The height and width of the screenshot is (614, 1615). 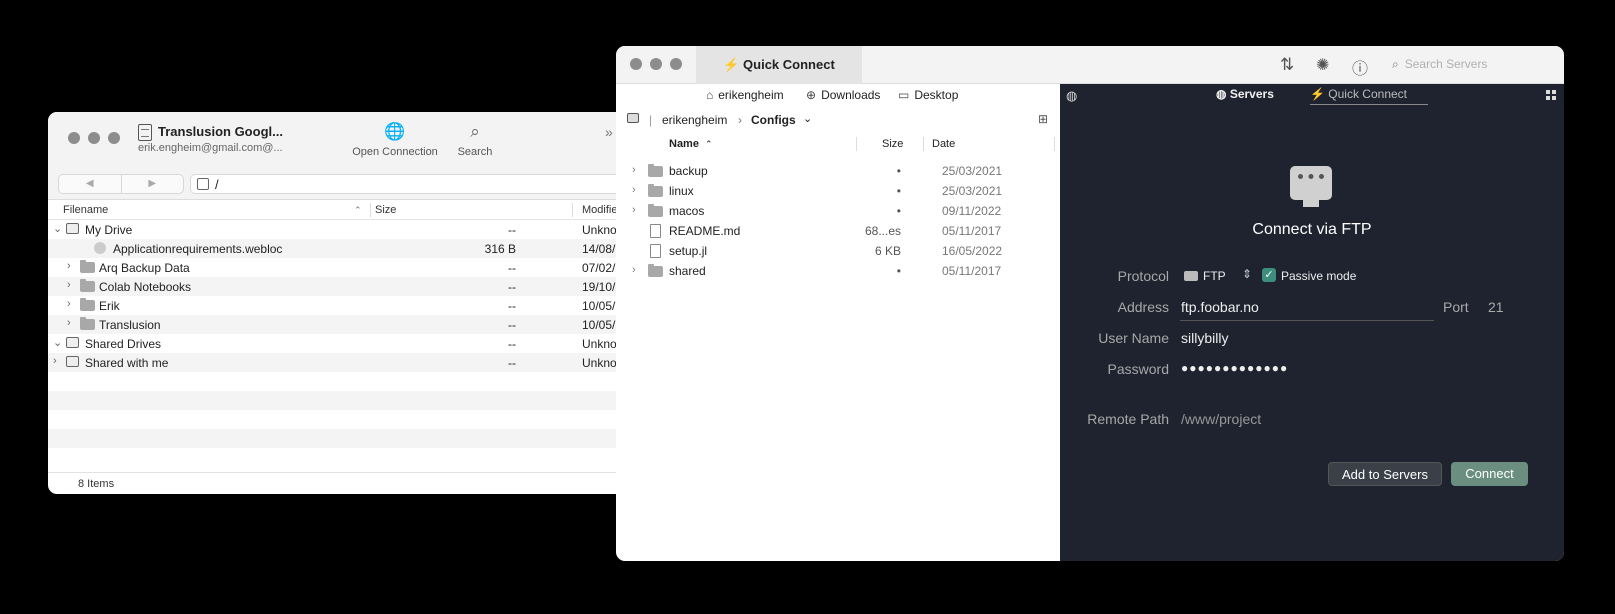 I want to click on file-name: shared, so click(x=687, y=271).